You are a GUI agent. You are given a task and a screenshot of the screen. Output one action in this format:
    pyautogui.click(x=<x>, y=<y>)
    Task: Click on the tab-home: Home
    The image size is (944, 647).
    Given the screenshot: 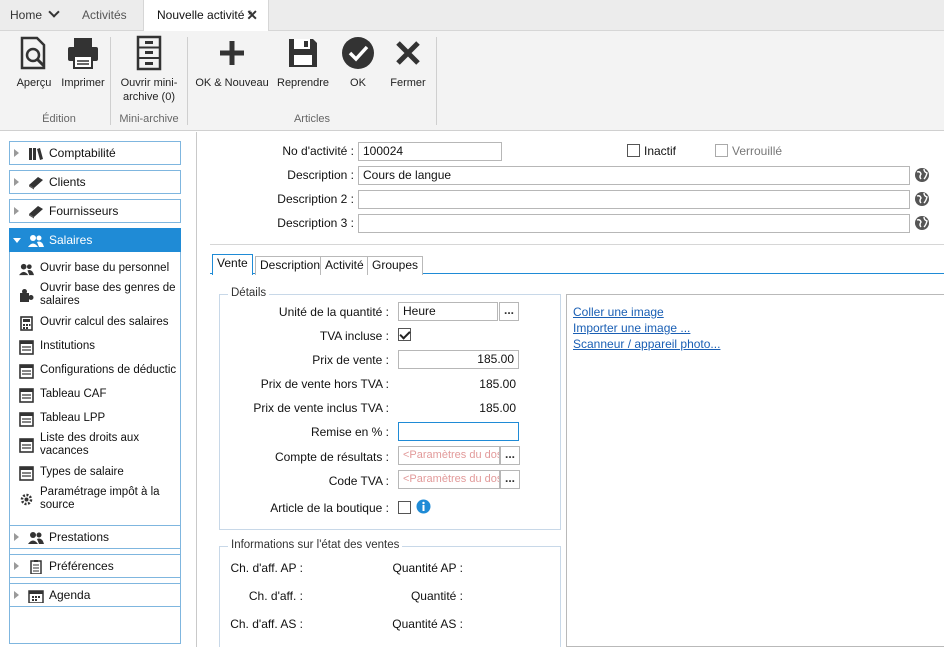 What is the action you would take?
    pyautogui.click(x=35, y=15)
    